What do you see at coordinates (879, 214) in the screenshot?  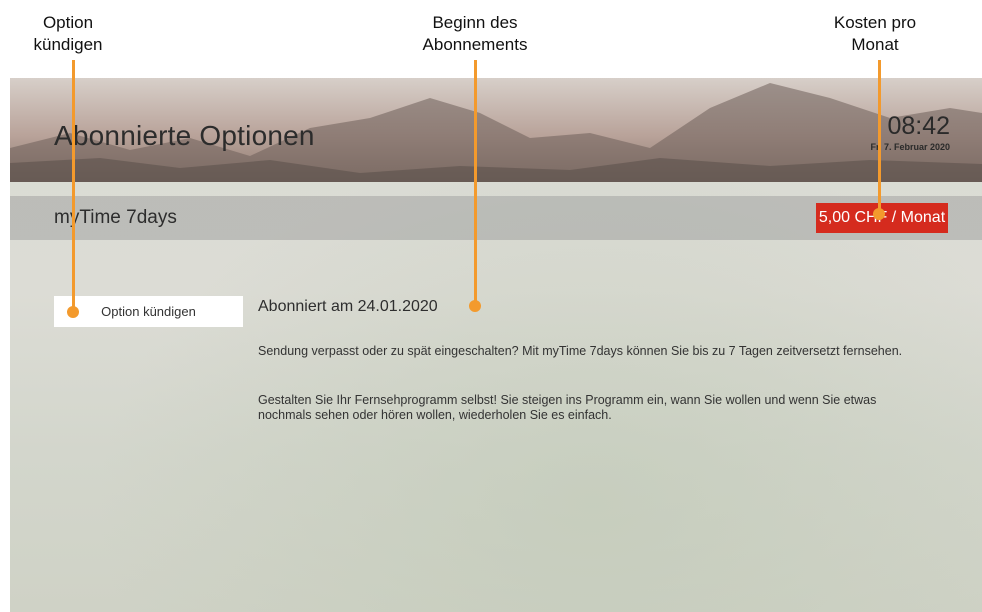 I see `annotation-dot-cost` at bounding box center [879, 214].